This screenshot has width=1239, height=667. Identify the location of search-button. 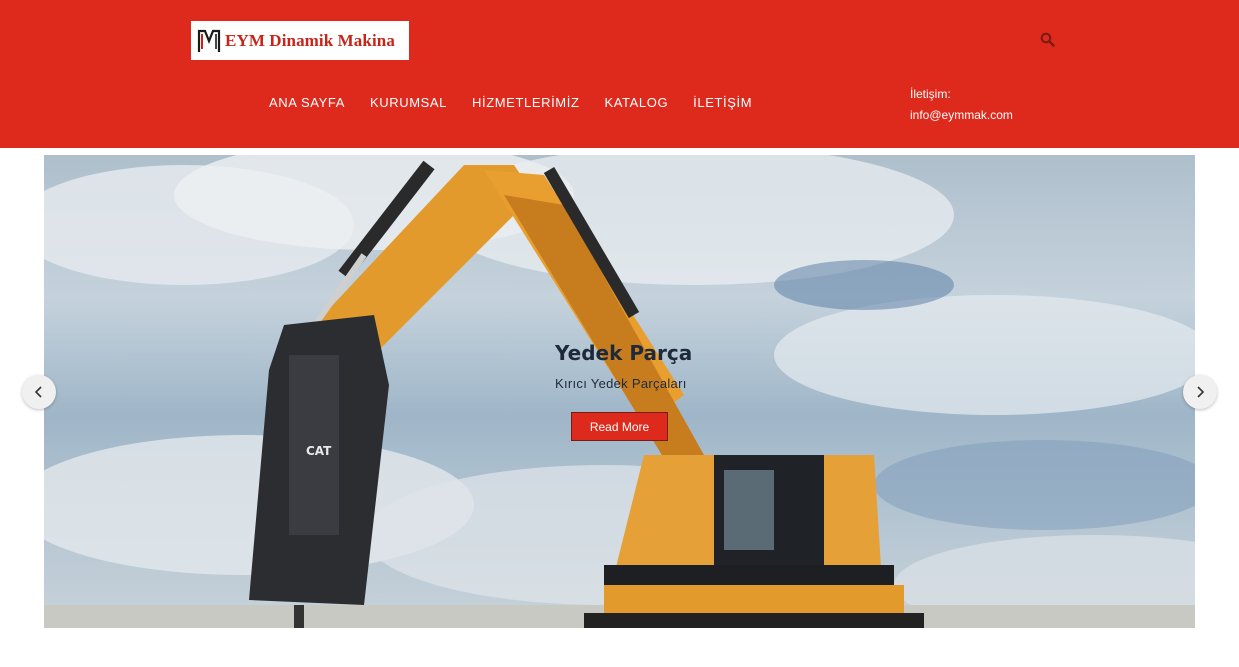
(1048, 40).